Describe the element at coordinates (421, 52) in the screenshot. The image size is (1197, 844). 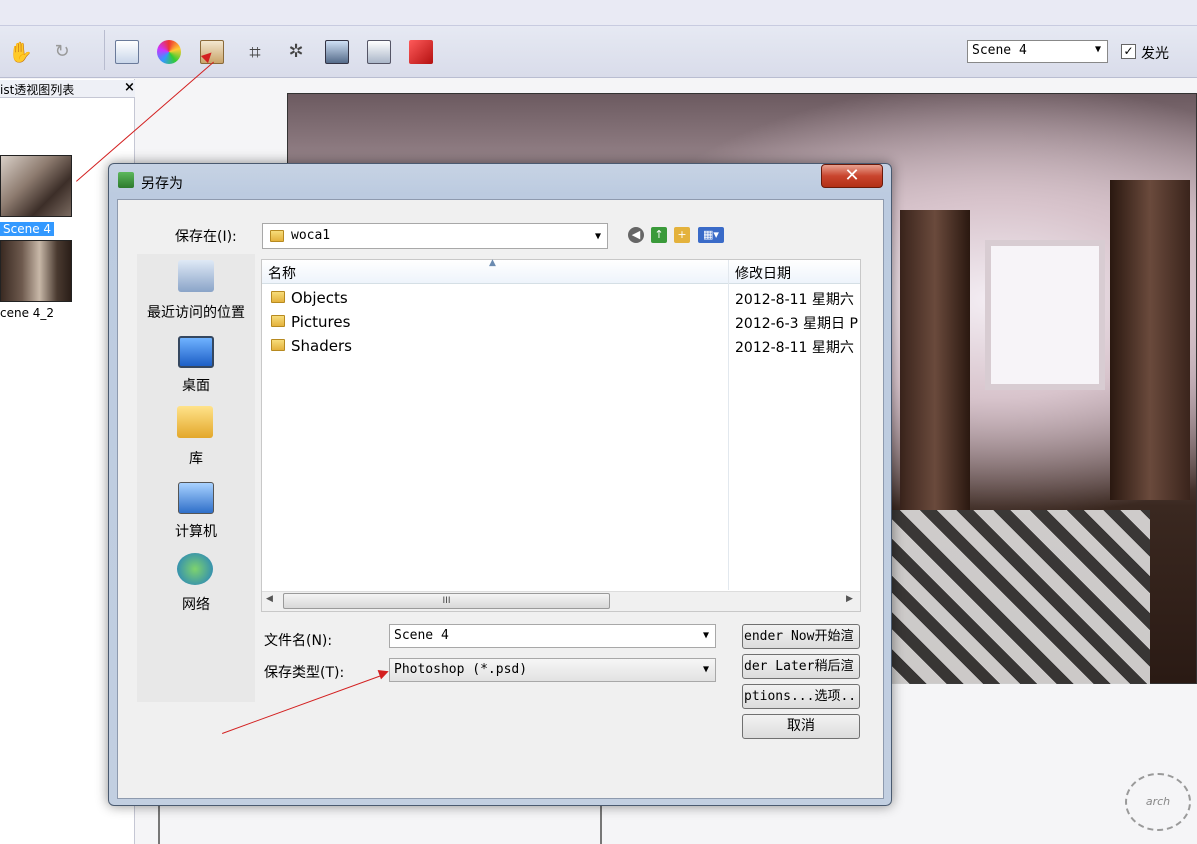
I see `render-output-icon` at that location.